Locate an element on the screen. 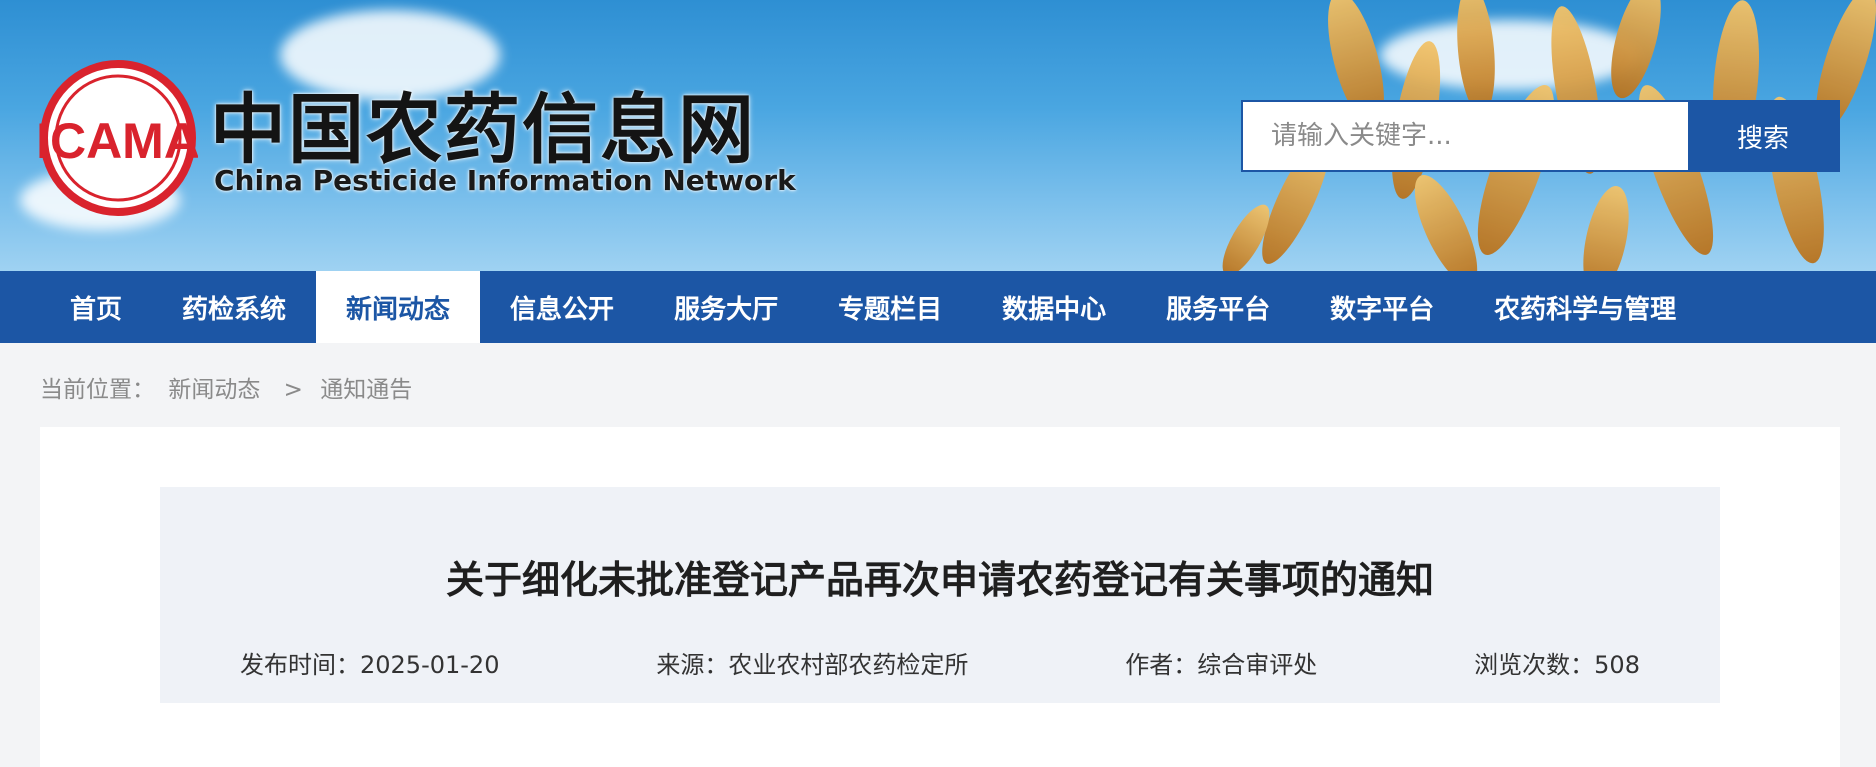 This screenshot has width=1876, height=767. view-count: 浏览次数：508 is located at coordinates (1557, 665).